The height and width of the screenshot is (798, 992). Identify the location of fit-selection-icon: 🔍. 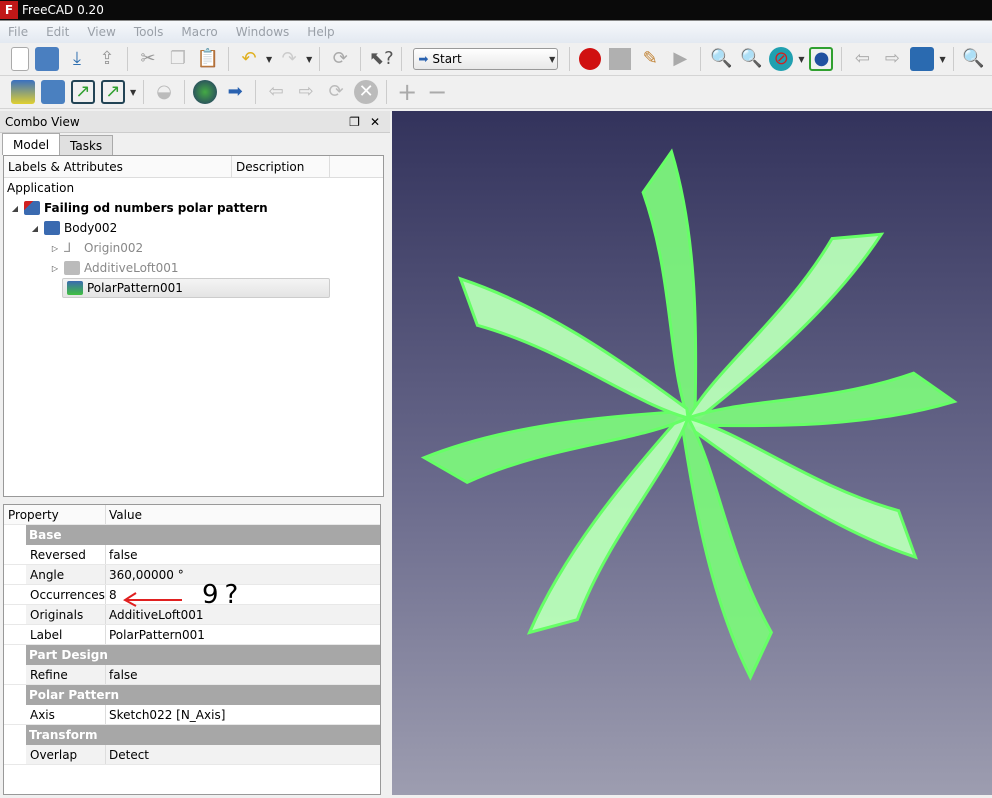
(751, 59).